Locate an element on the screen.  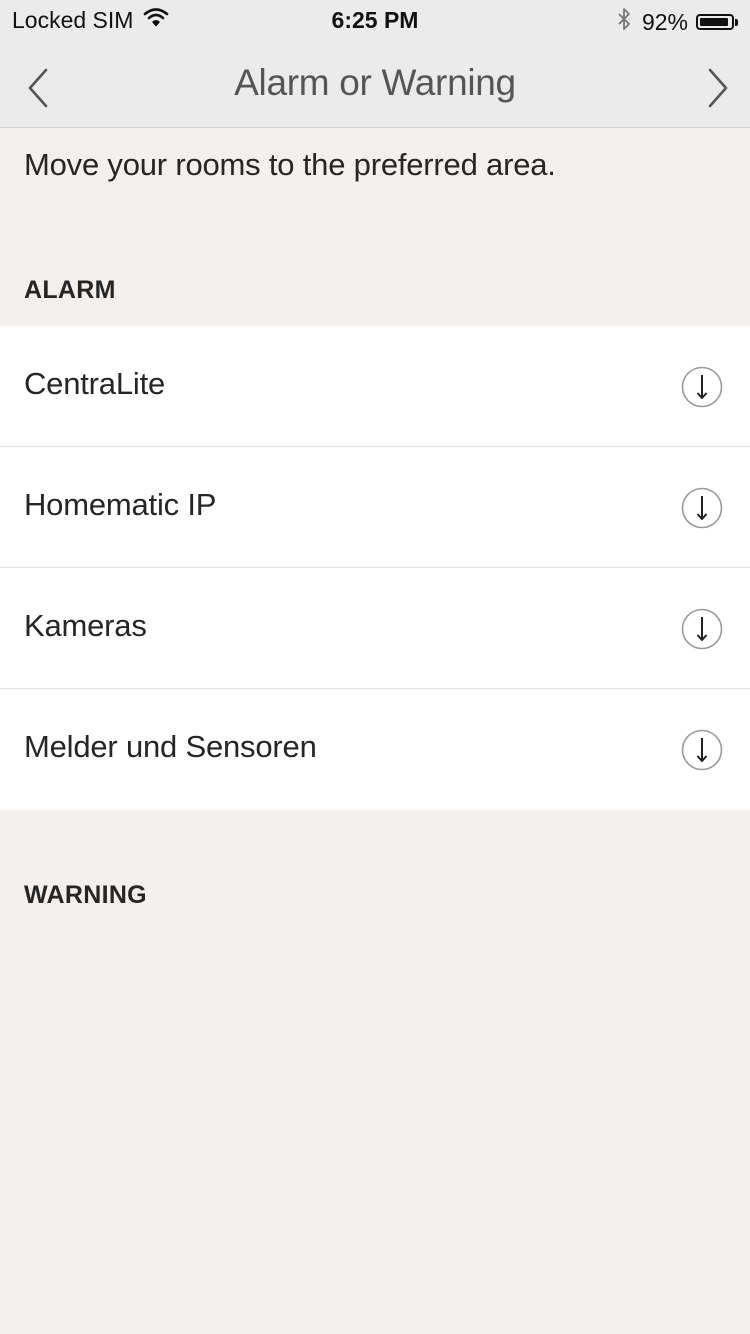
page-title: Alarm or Warning is located at coordinates (375, 82).